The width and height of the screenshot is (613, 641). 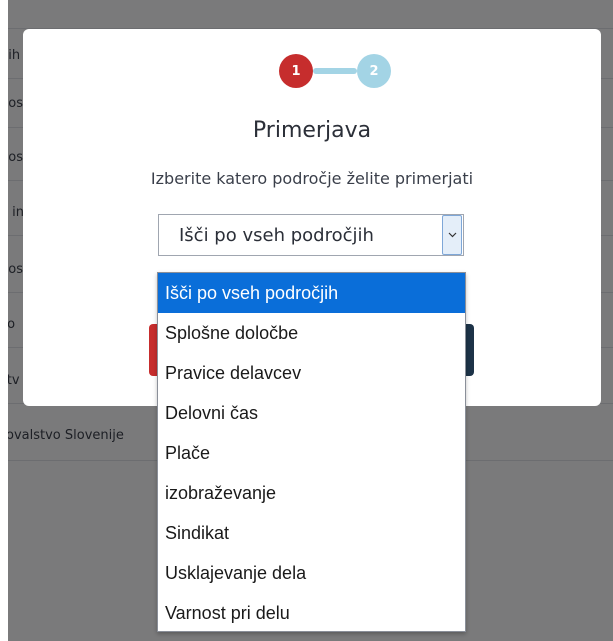 What do you see at coordinates (276, 235) in the screenshot?
I see `area-select-value: Išči po vseh področjih` at bounding box center [276, 235].